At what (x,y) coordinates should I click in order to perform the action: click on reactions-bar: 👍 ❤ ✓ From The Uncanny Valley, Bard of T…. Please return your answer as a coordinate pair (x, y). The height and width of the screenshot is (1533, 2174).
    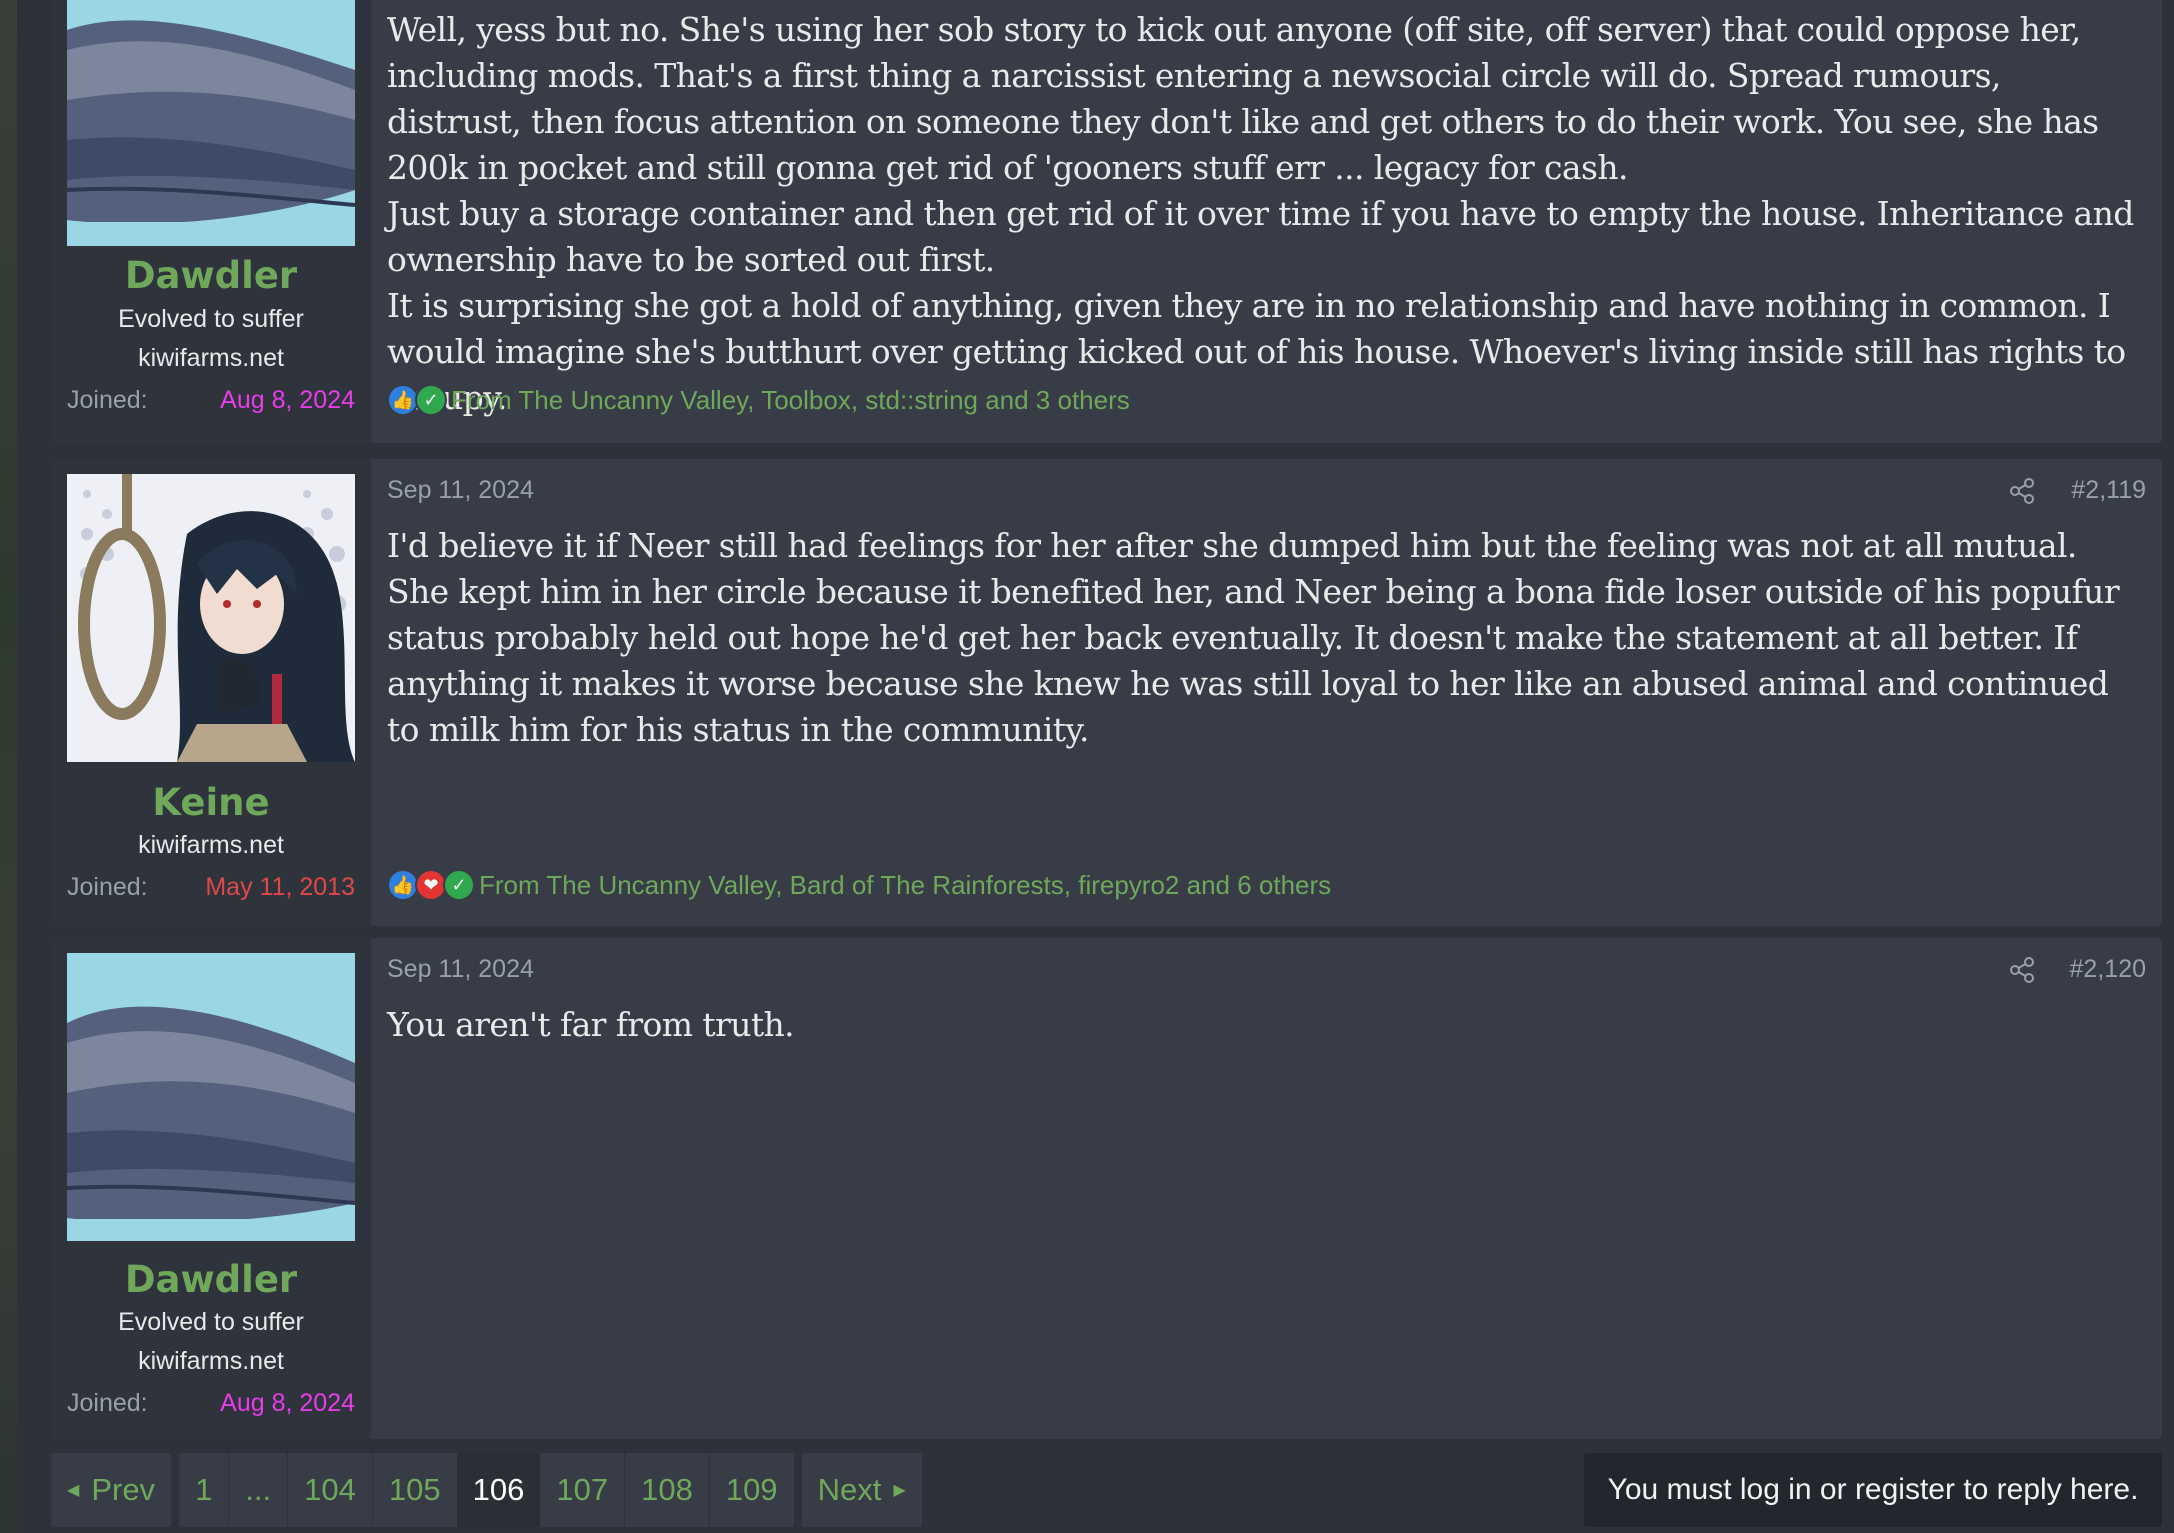
    Looking at the image, I should click on (859, 885).